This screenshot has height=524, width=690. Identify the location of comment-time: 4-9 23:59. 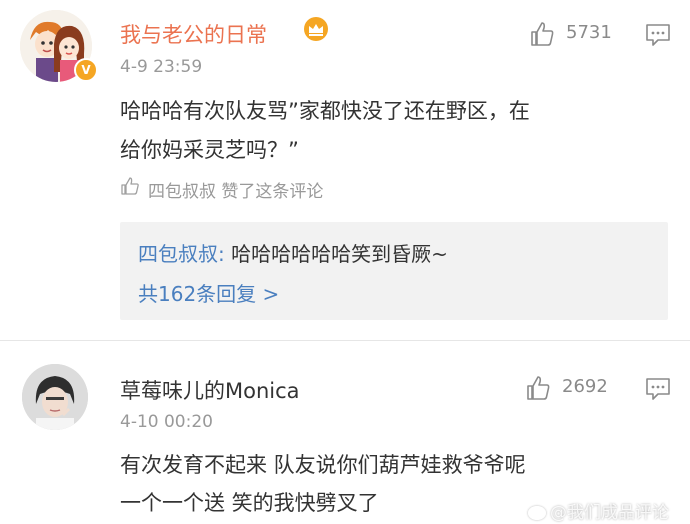
(161, 67).